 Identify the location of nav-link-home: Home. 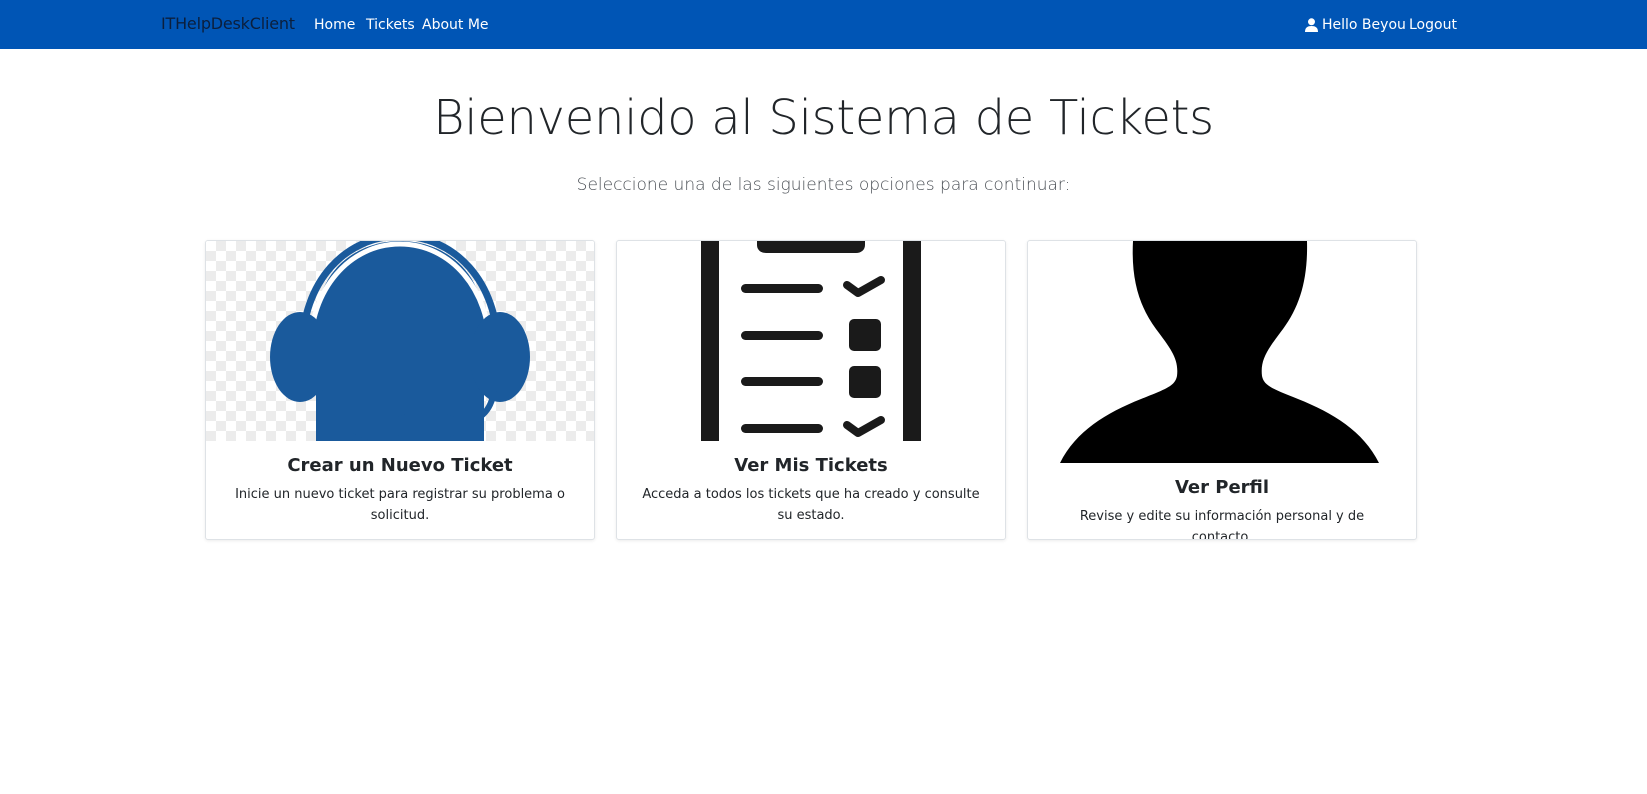
(334, 25).